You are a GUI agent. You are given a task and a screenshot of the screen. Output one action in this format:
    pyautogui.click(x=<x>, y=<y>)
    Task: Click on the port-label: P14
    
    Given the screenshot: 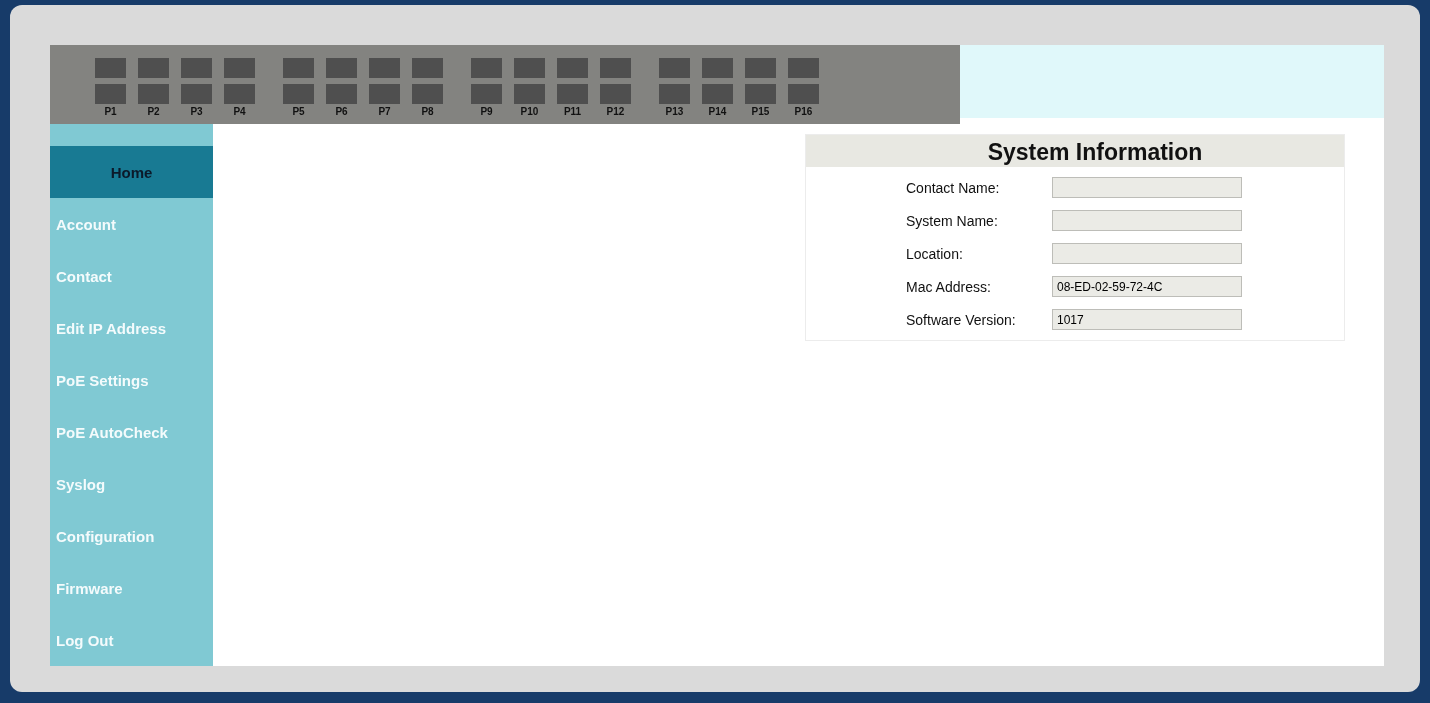 What is the action you would take?
    pyautogui.click(x=717, y=111)
    